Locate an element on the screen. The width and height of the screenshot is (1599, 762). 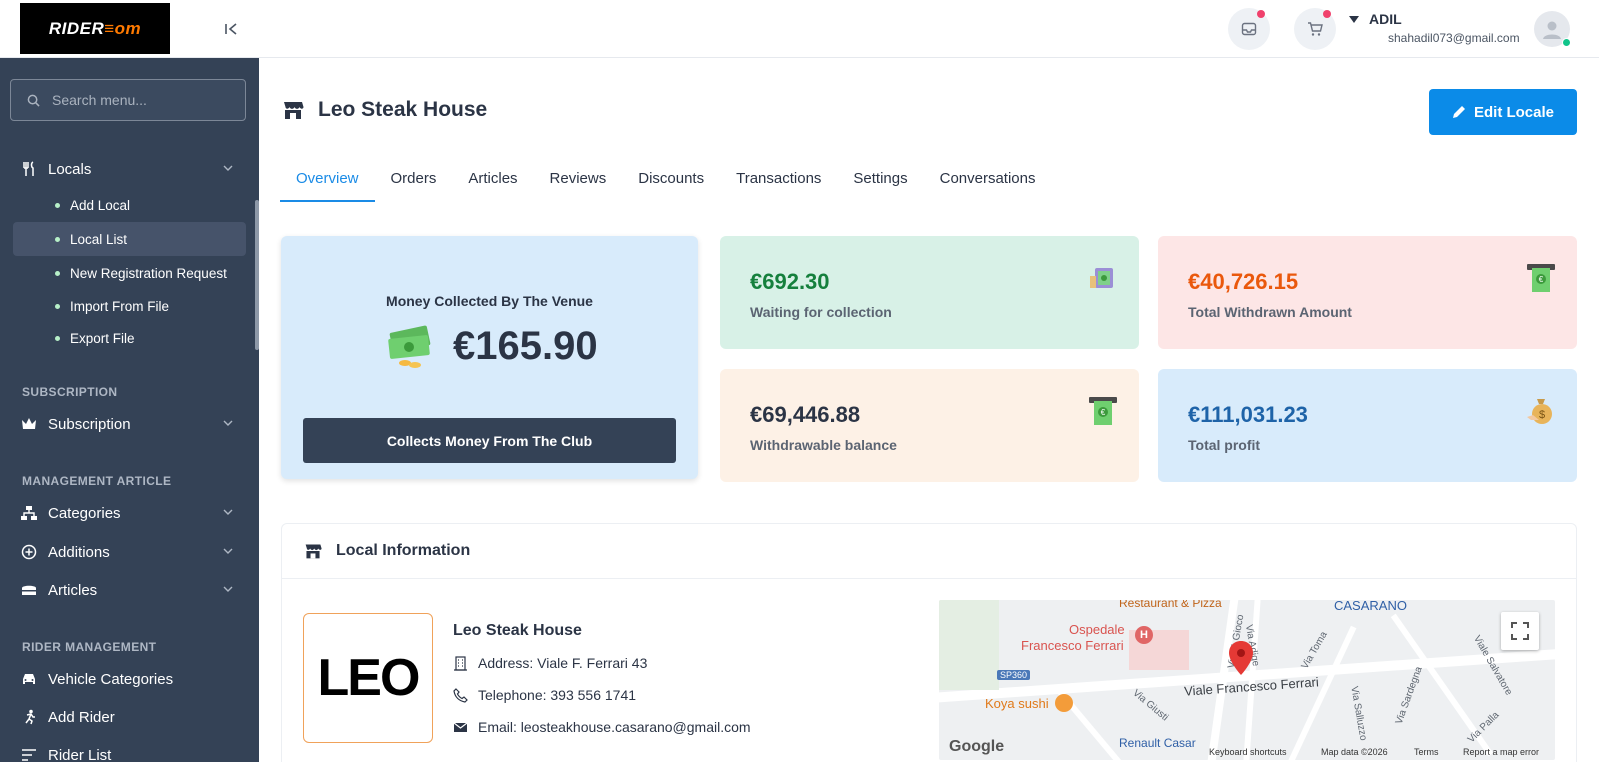
map-label: CASARANO is located at coordinates (1370, 606).